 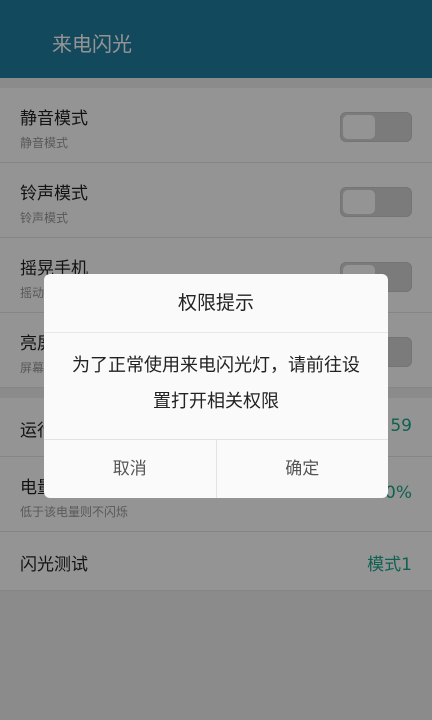 What do you see at coordinates (130, 469) in the screenshot?
I see `cancel-button: 取消` at bounding box center [130, 469].